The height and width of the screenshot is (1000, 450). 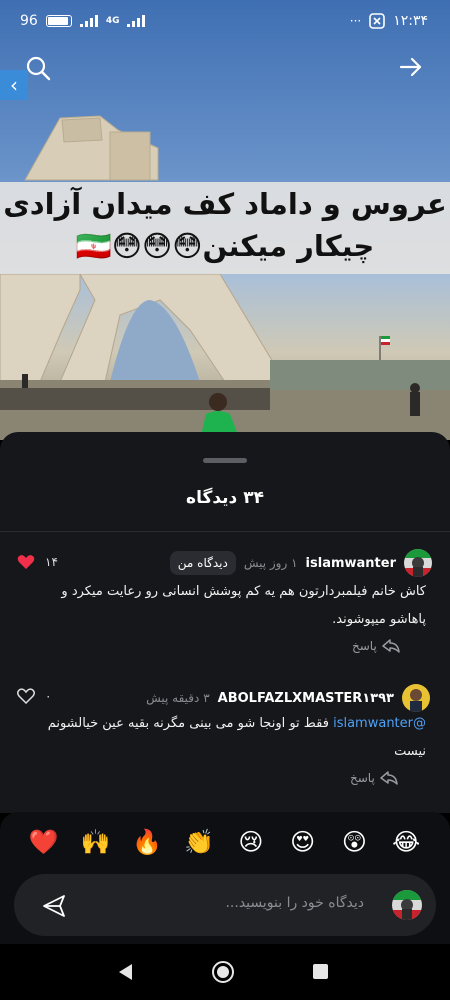 What do you see at coordinates (91, 148) in the screenshot?
I see `azadi-tower-top` at bounding box center [91, 148].